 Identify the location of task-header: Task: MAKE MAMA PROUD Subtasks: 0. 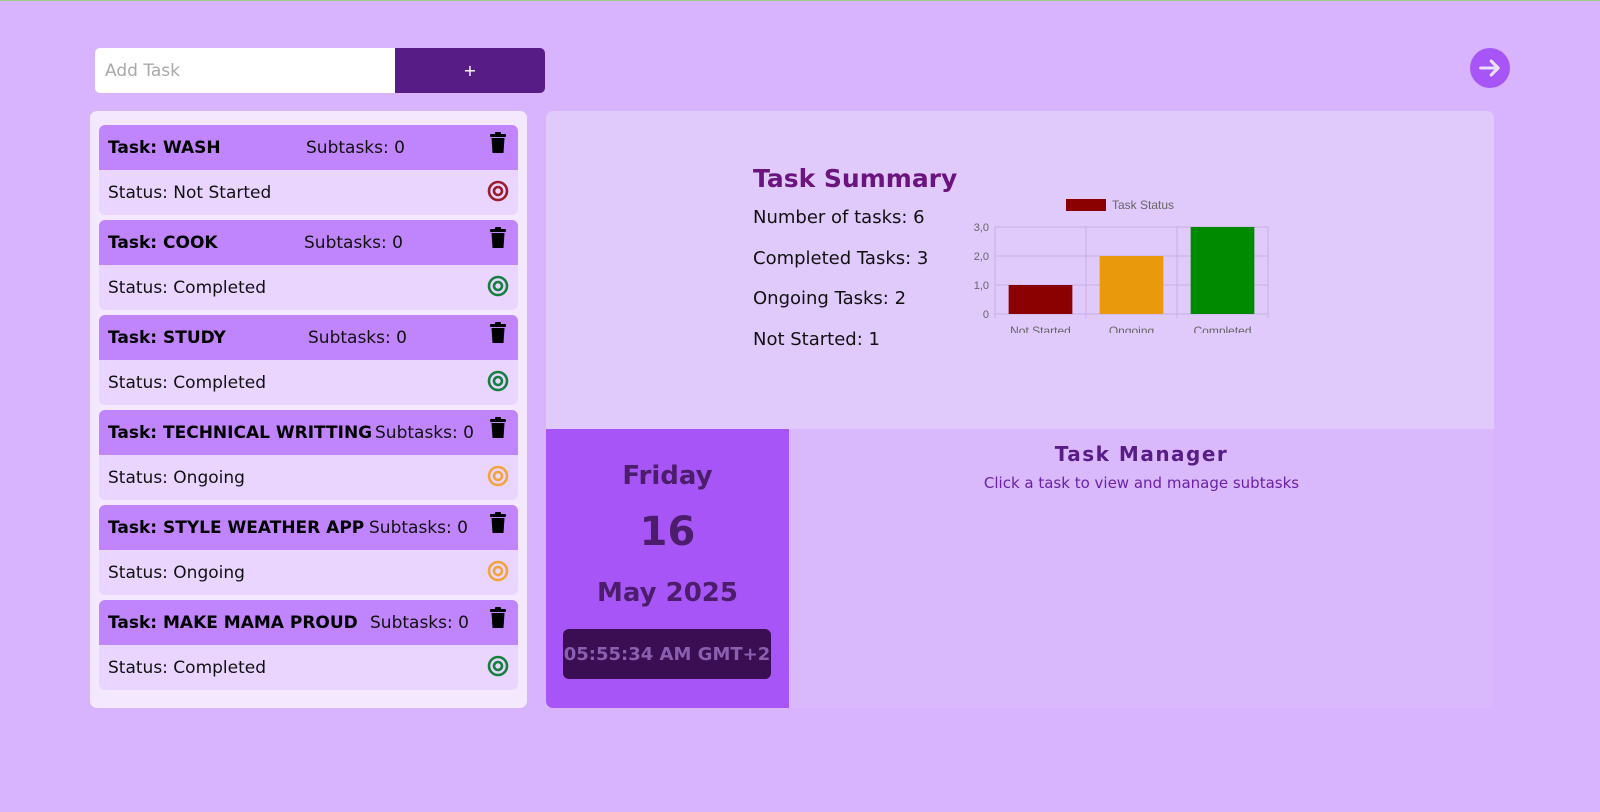
(308, 622).